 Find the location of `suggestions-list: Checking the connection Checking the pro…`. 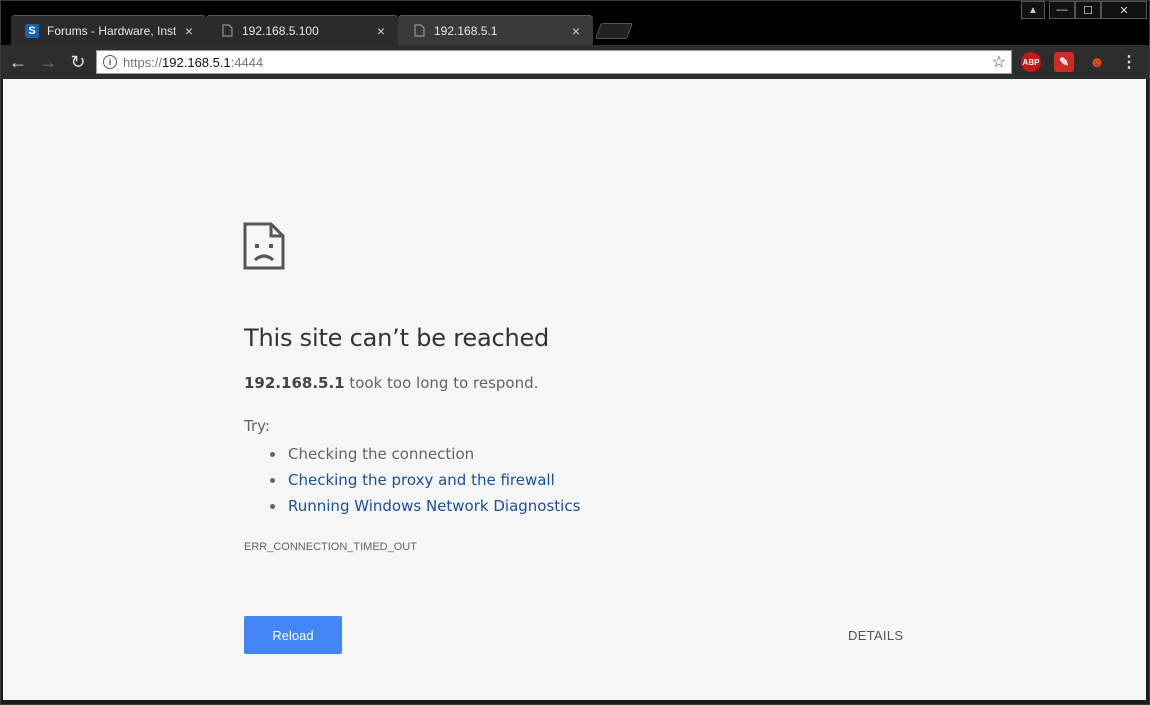

suggestions-list: Checking the connection Checking the pro… is located at coordinates (425, 480).